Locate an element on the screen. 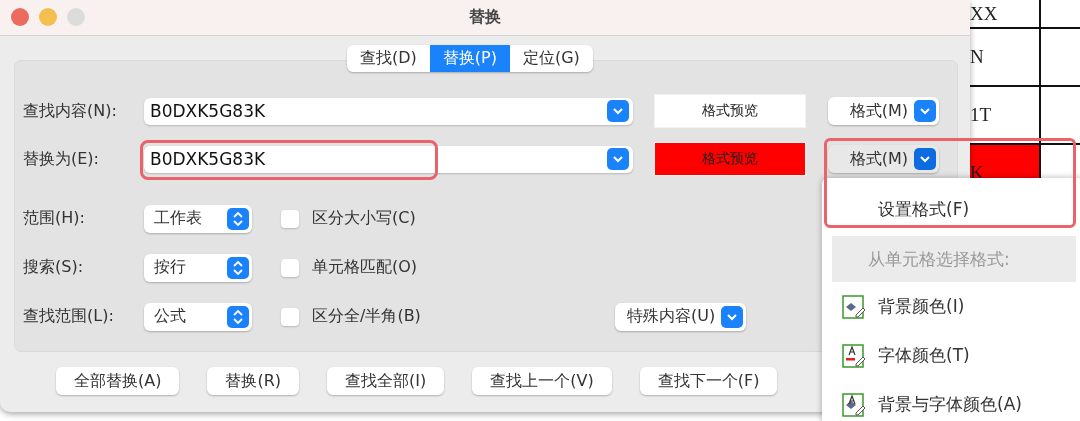 The height and width of the screenshot is (421, 1080). checkbox-label: 区分全/半角(B) is located at coordinates (367, 316).